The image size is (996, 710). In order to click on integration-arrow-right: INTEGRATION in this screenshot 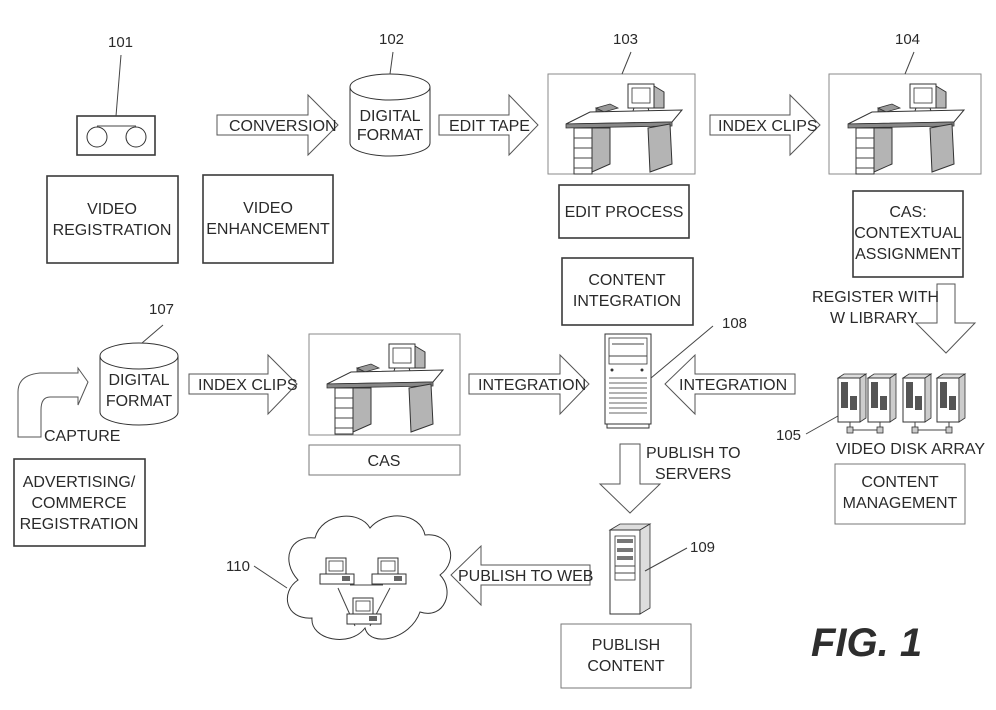, I will do `click(730, 384)`.